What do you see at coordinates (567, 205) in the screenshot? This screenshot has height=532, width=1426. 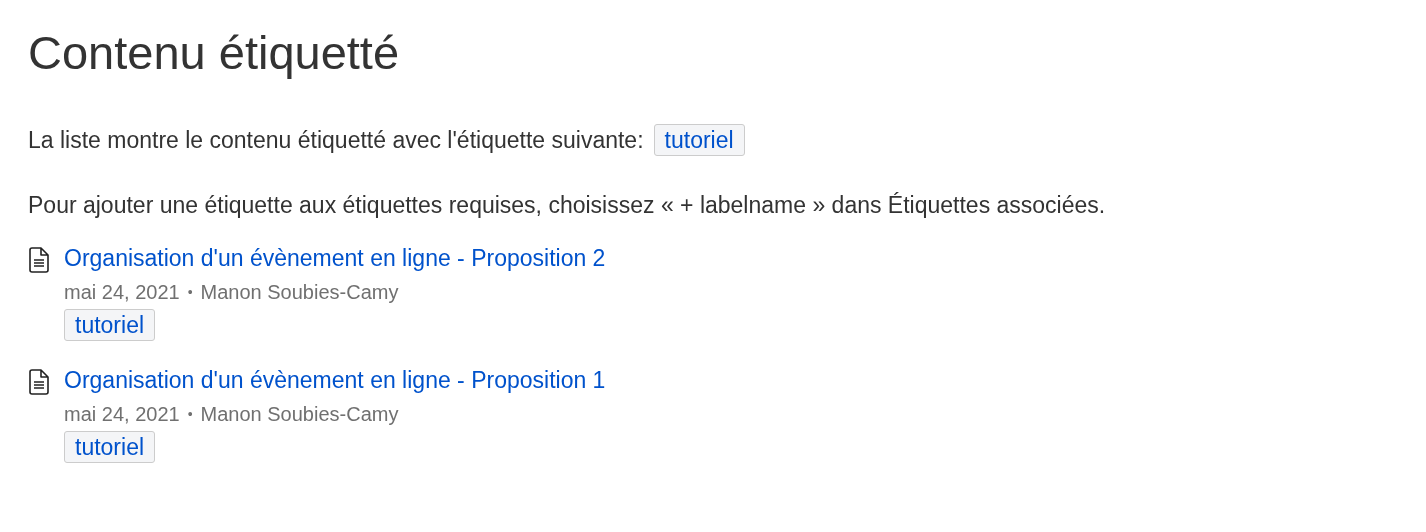 I see `hint-text: Pour ajouter une étiquette aux étiquettes requises, choisissez « + labelname » dans Étiquettes associées.` at bounding box center [567, 205].